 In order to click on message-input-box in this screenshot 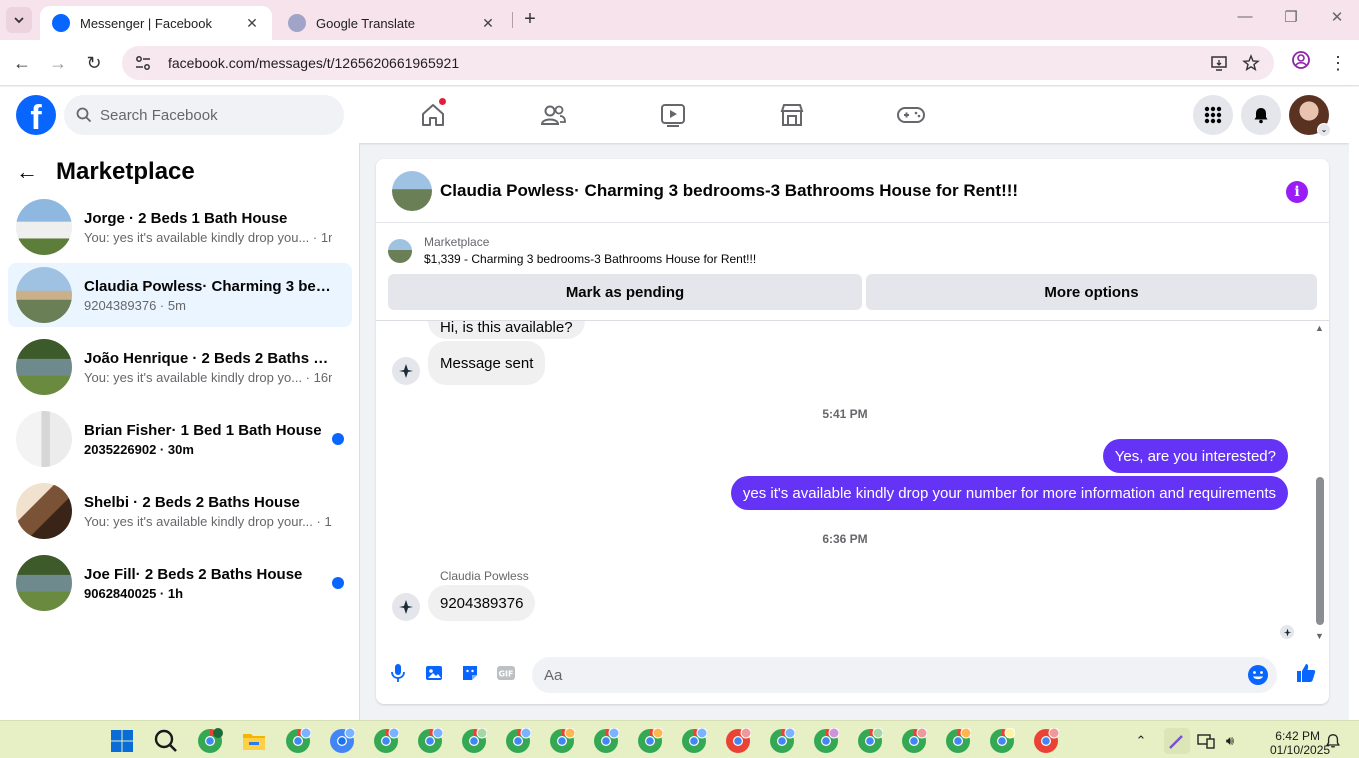, I will do `click(904, 675)`.